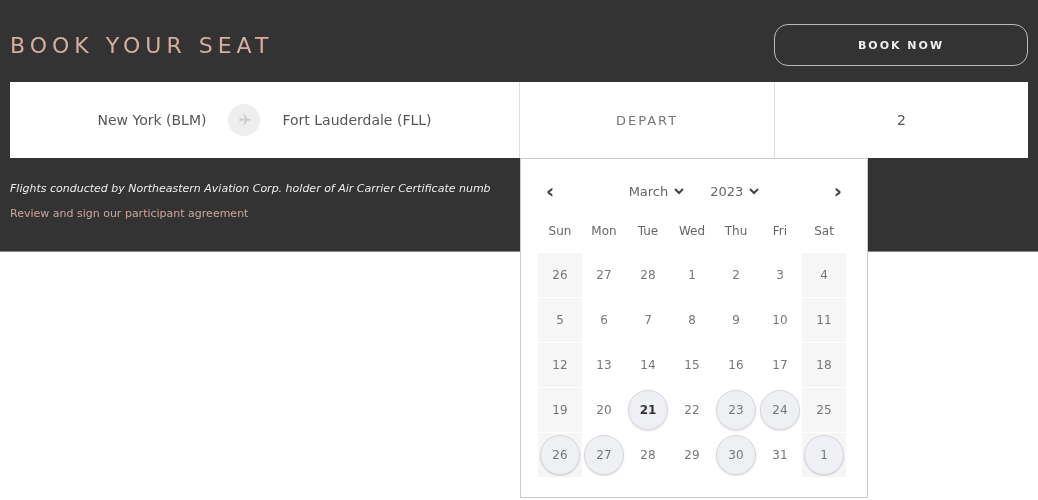 The image size is (1038, 500). I want to click on calendar-day: 13, so click(604, 365).